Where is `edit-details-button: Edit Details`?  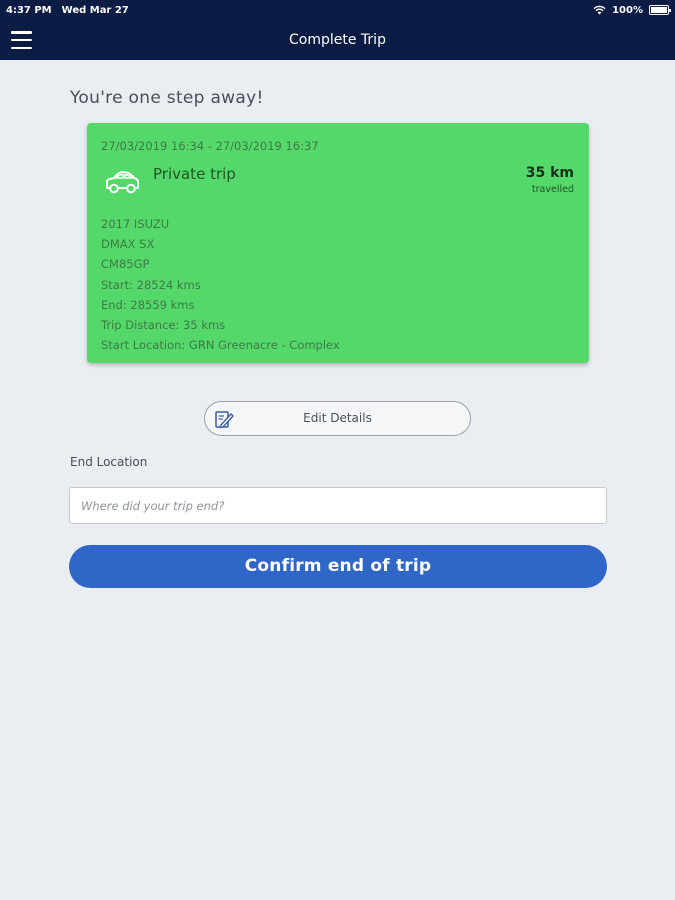
edit-details-button: Edit Details is located at coordinates (337, 418).